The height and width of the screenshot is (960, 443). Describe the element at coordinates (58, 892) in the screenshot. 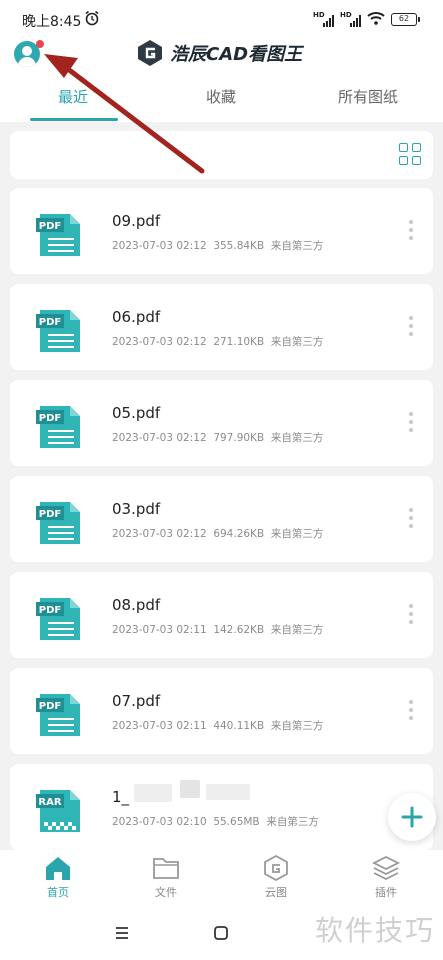

I see `nav-label: 首页` at that location.